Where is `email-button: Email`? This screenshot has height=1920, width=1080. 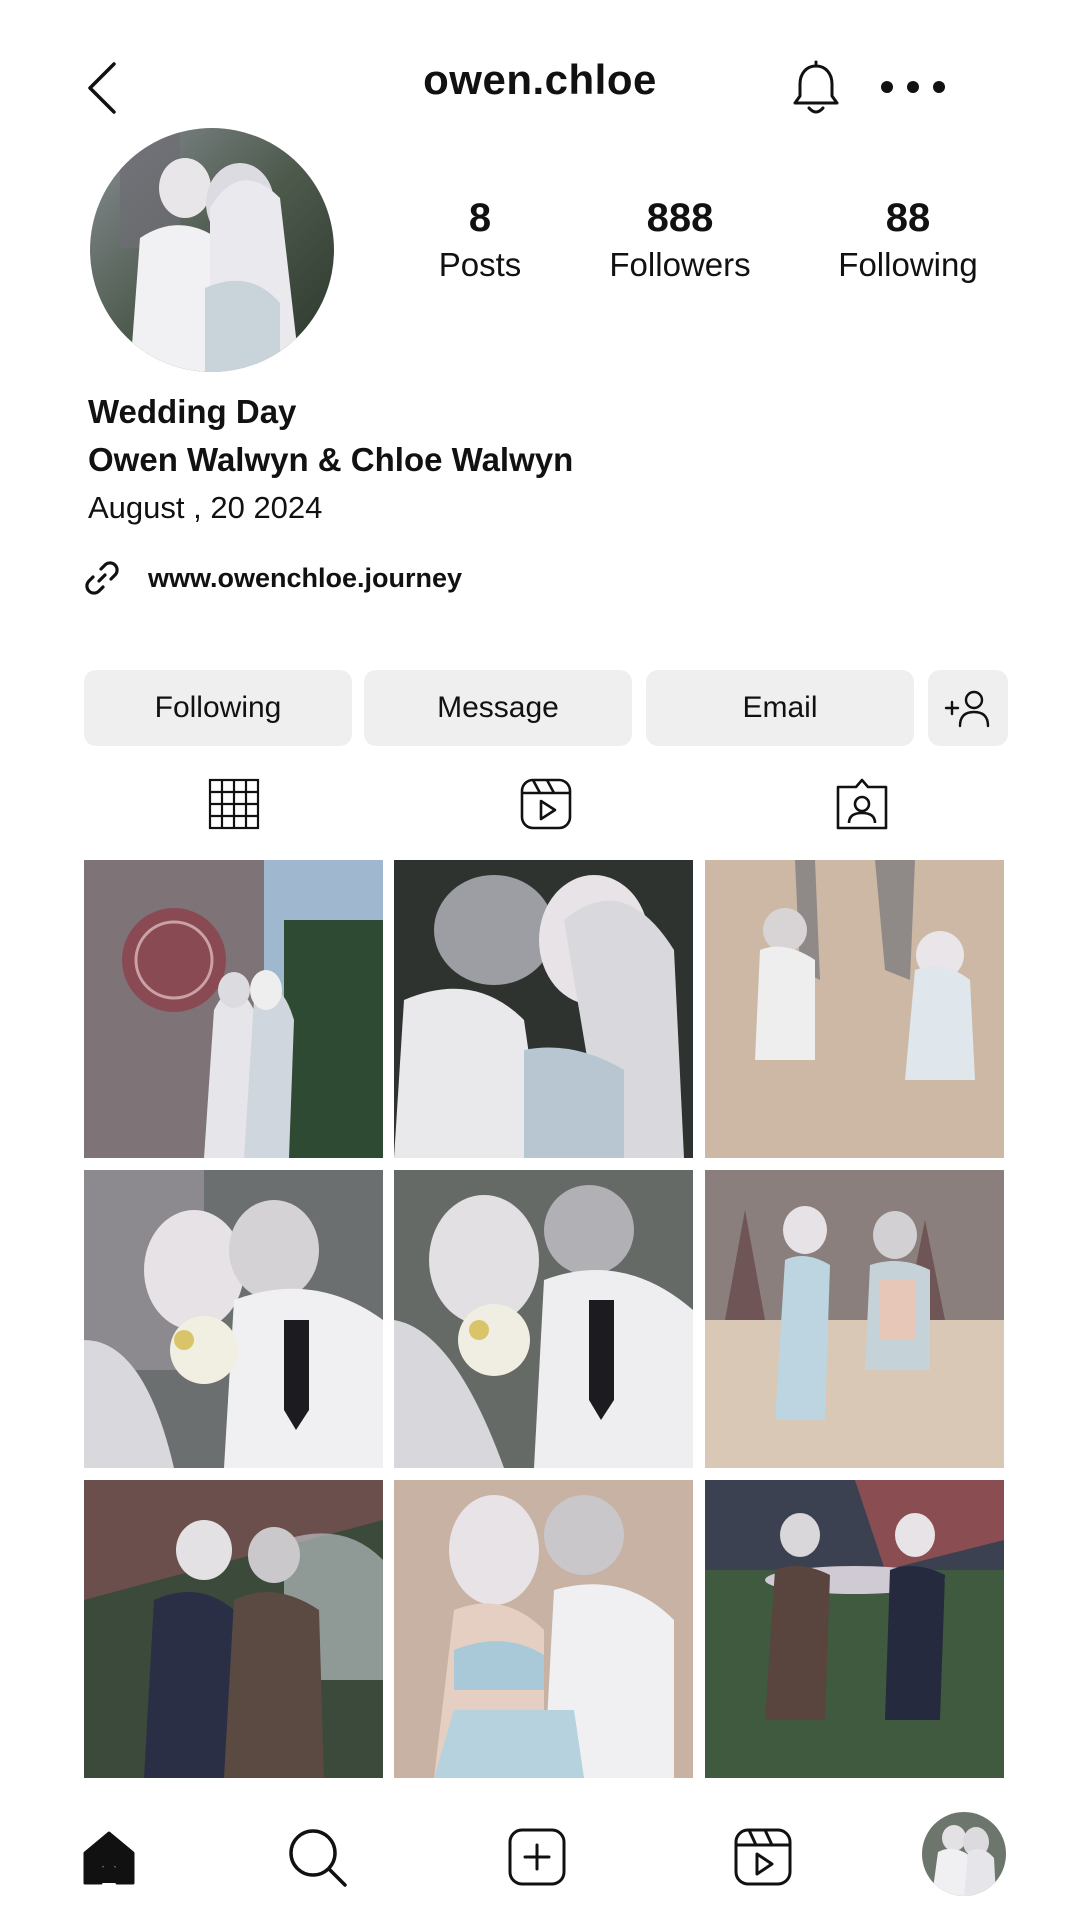
email-button: Email is located at coordinates (780, 708).